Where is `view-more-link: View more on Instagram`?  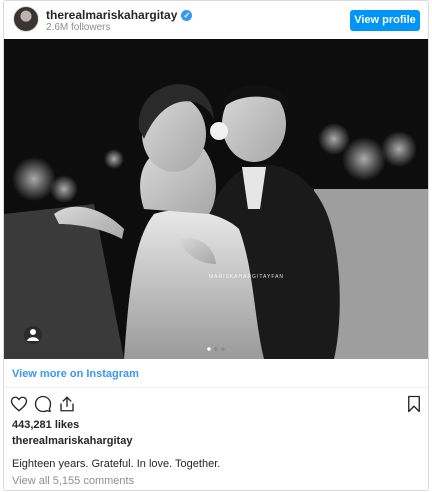
view-more-link: View more on Instagram is located at coordinates (75, 374).